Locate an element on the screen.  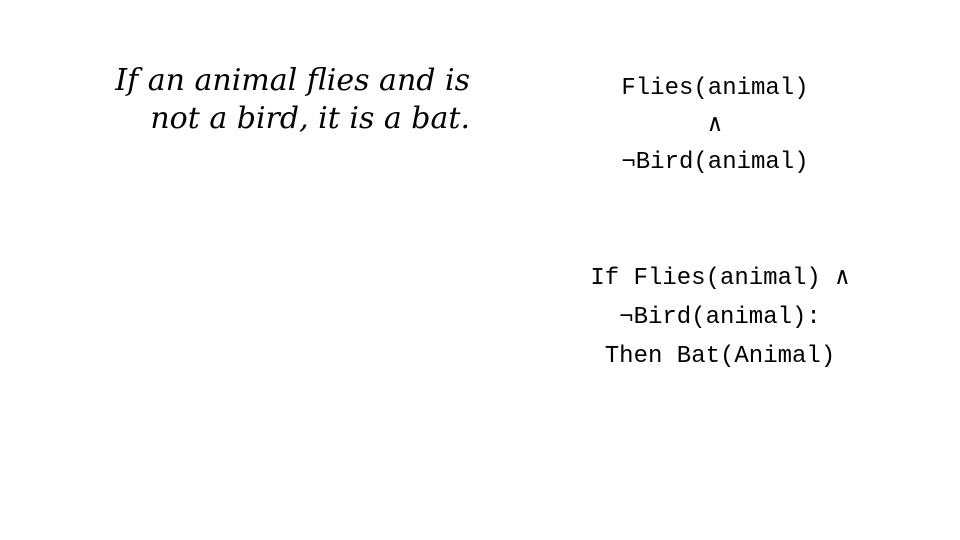
statement-line-1: If an animal flies and is is located at coordinates (292, 80).